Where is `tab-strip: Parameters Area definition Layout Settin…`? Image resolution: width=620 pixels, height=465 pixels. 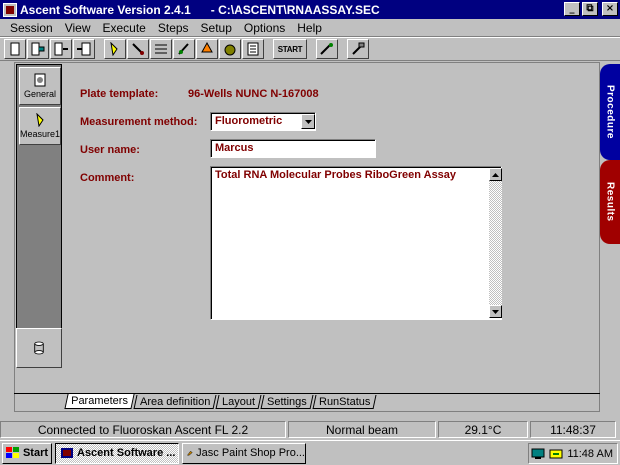
tab-strip: Parameters Area definition Layout Settin… is located at coordinates (220, 401).